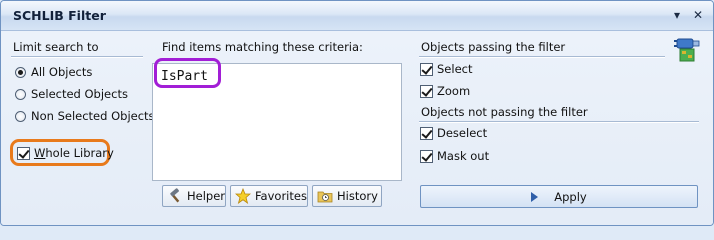 The width and height of the screenshot is (714, 240). Describe the element at coordinates (570, 196) in the screenshot. I see `apply-label: Apply` at that location.